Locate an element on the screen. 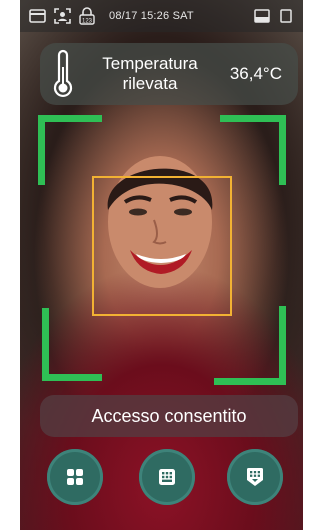 This screenshot has height=530, width=320. frame-corner-top-left is located at coordinates (70, 150).